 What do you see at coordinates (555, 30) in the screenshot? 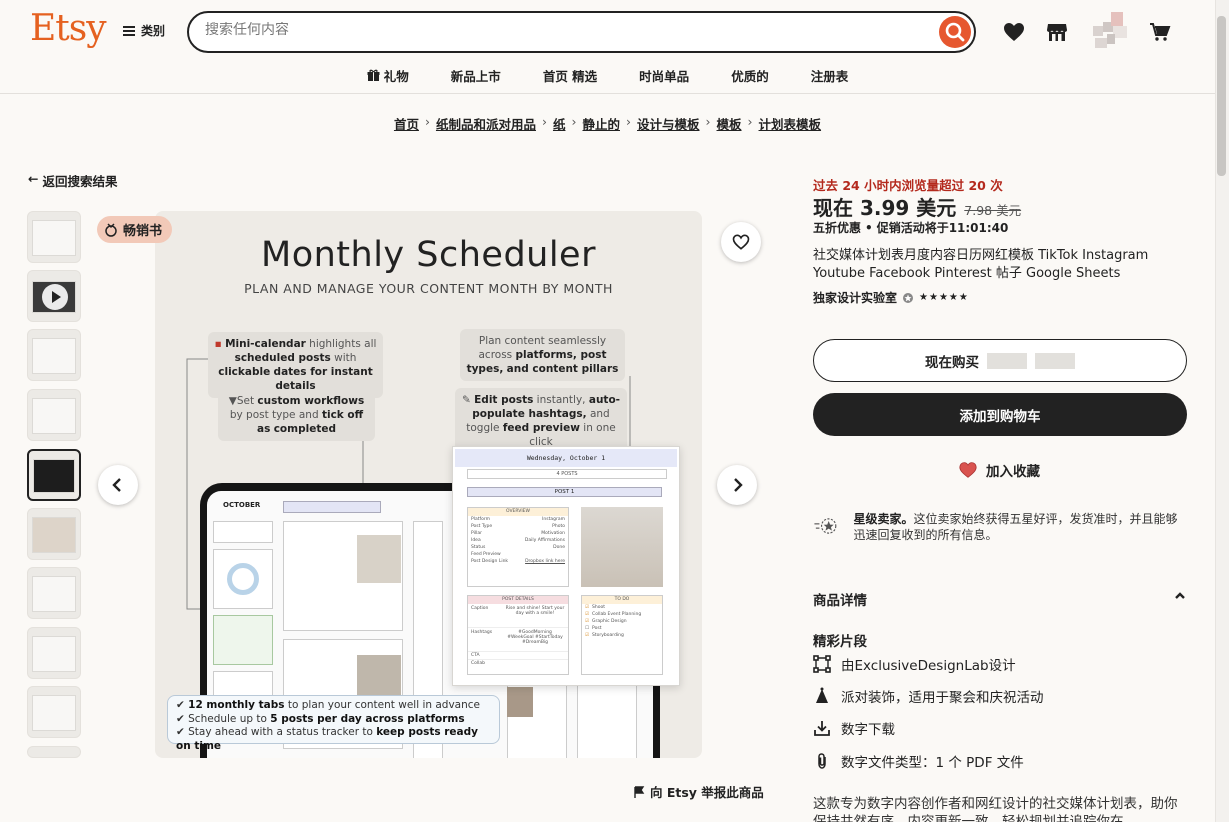
I see `search-input` at bounding box center [555, 30].